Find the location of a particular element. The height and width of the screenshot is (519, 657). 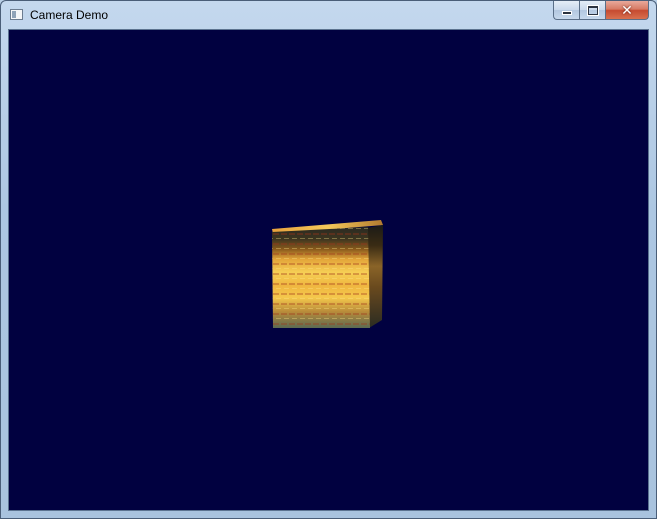

minimize-button is located at coordinates (566, 10).